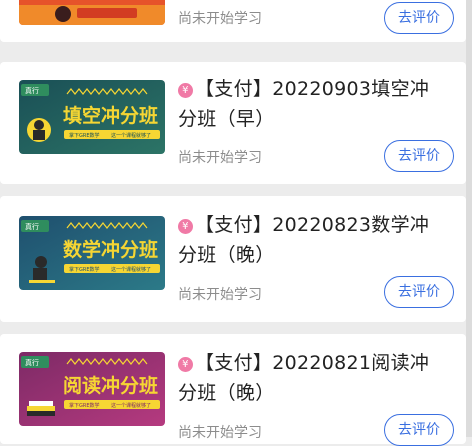 This screenshot has height=446, width=472. What do you see at coordinates (313, 240) in the screenshot?
I see `course-title: ¥ 【支付】20220823数学冲分班（晚）` at bounding box center [313, 240].